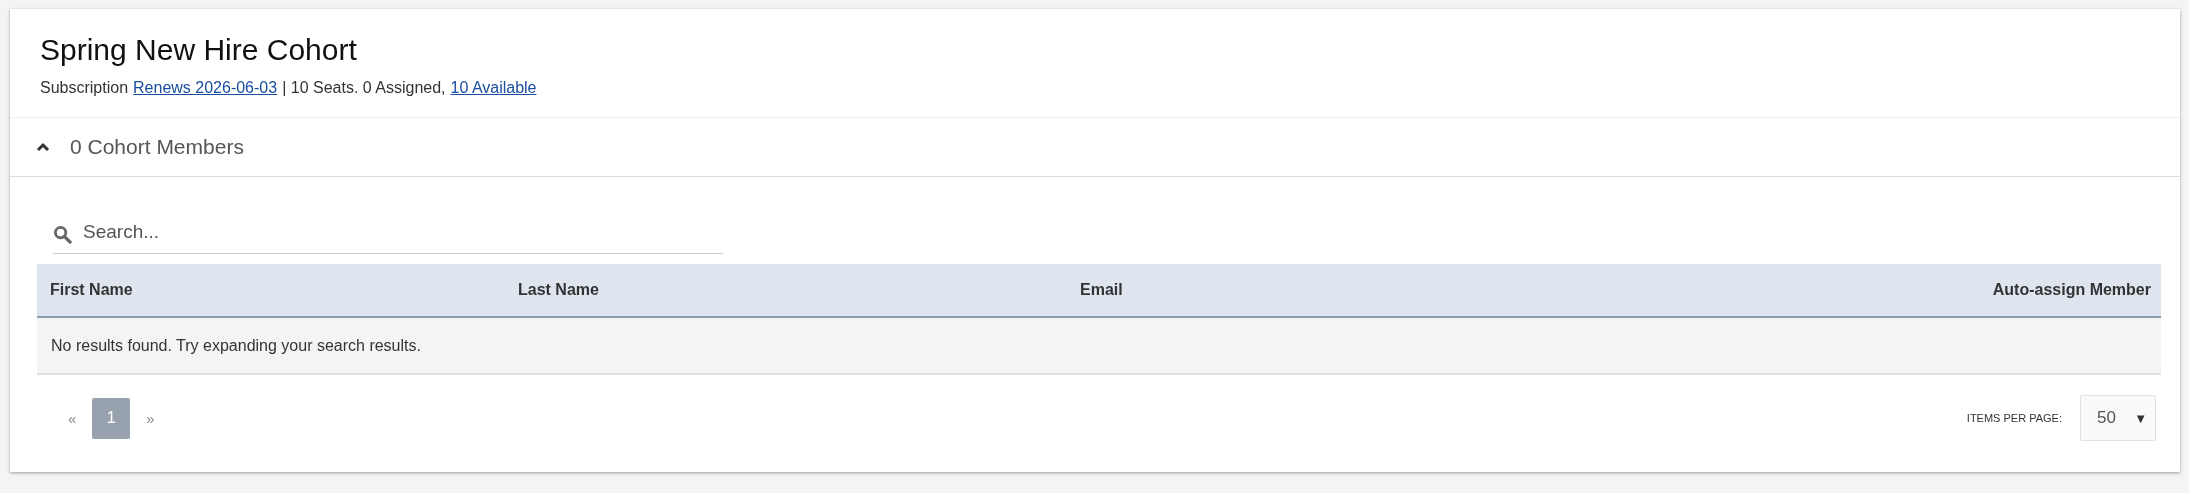 The width and height of the screenshot is (2189, 493). I want to click on page-title: Spring New Hire Cohort, so click(199, 50).